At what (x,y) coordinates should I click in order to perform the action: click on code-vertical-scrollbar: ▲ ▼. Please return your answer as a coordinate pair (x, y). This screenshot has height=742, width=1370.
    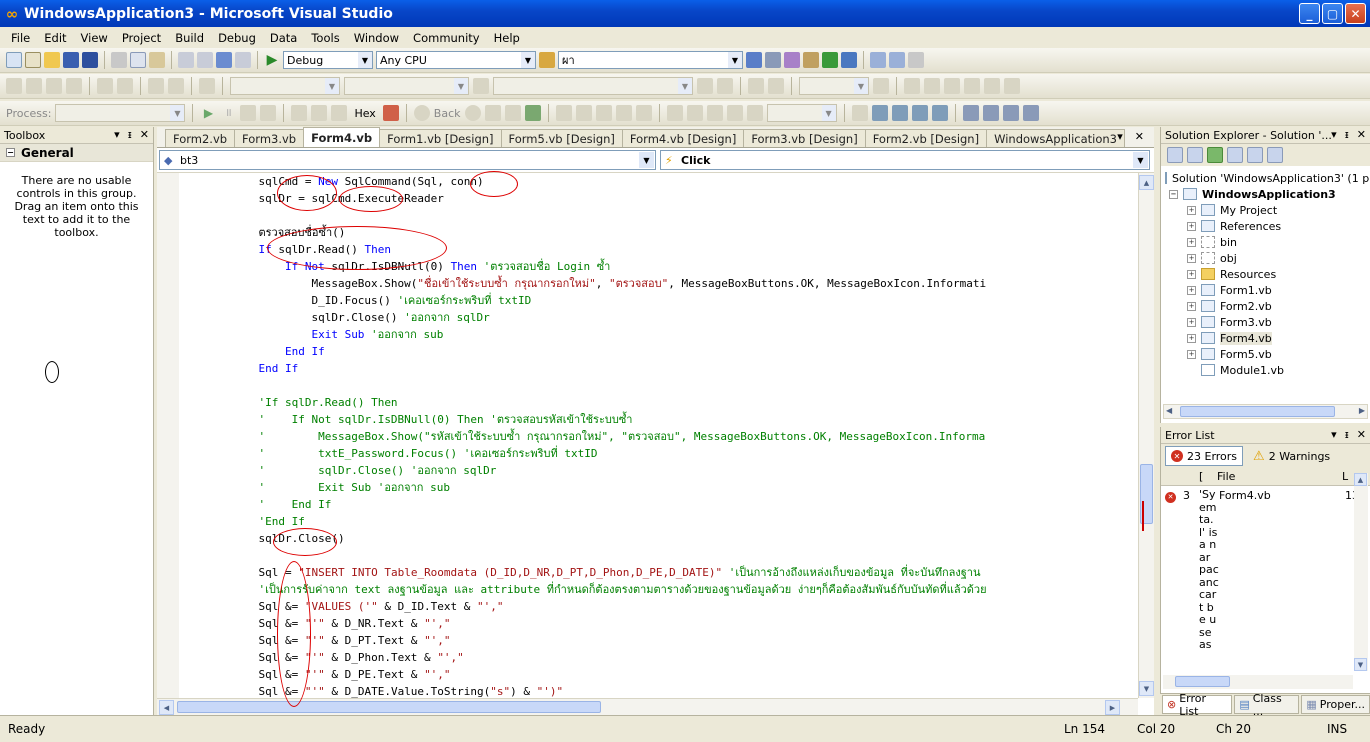
    Looking at the image, I should click on (1146, 435).